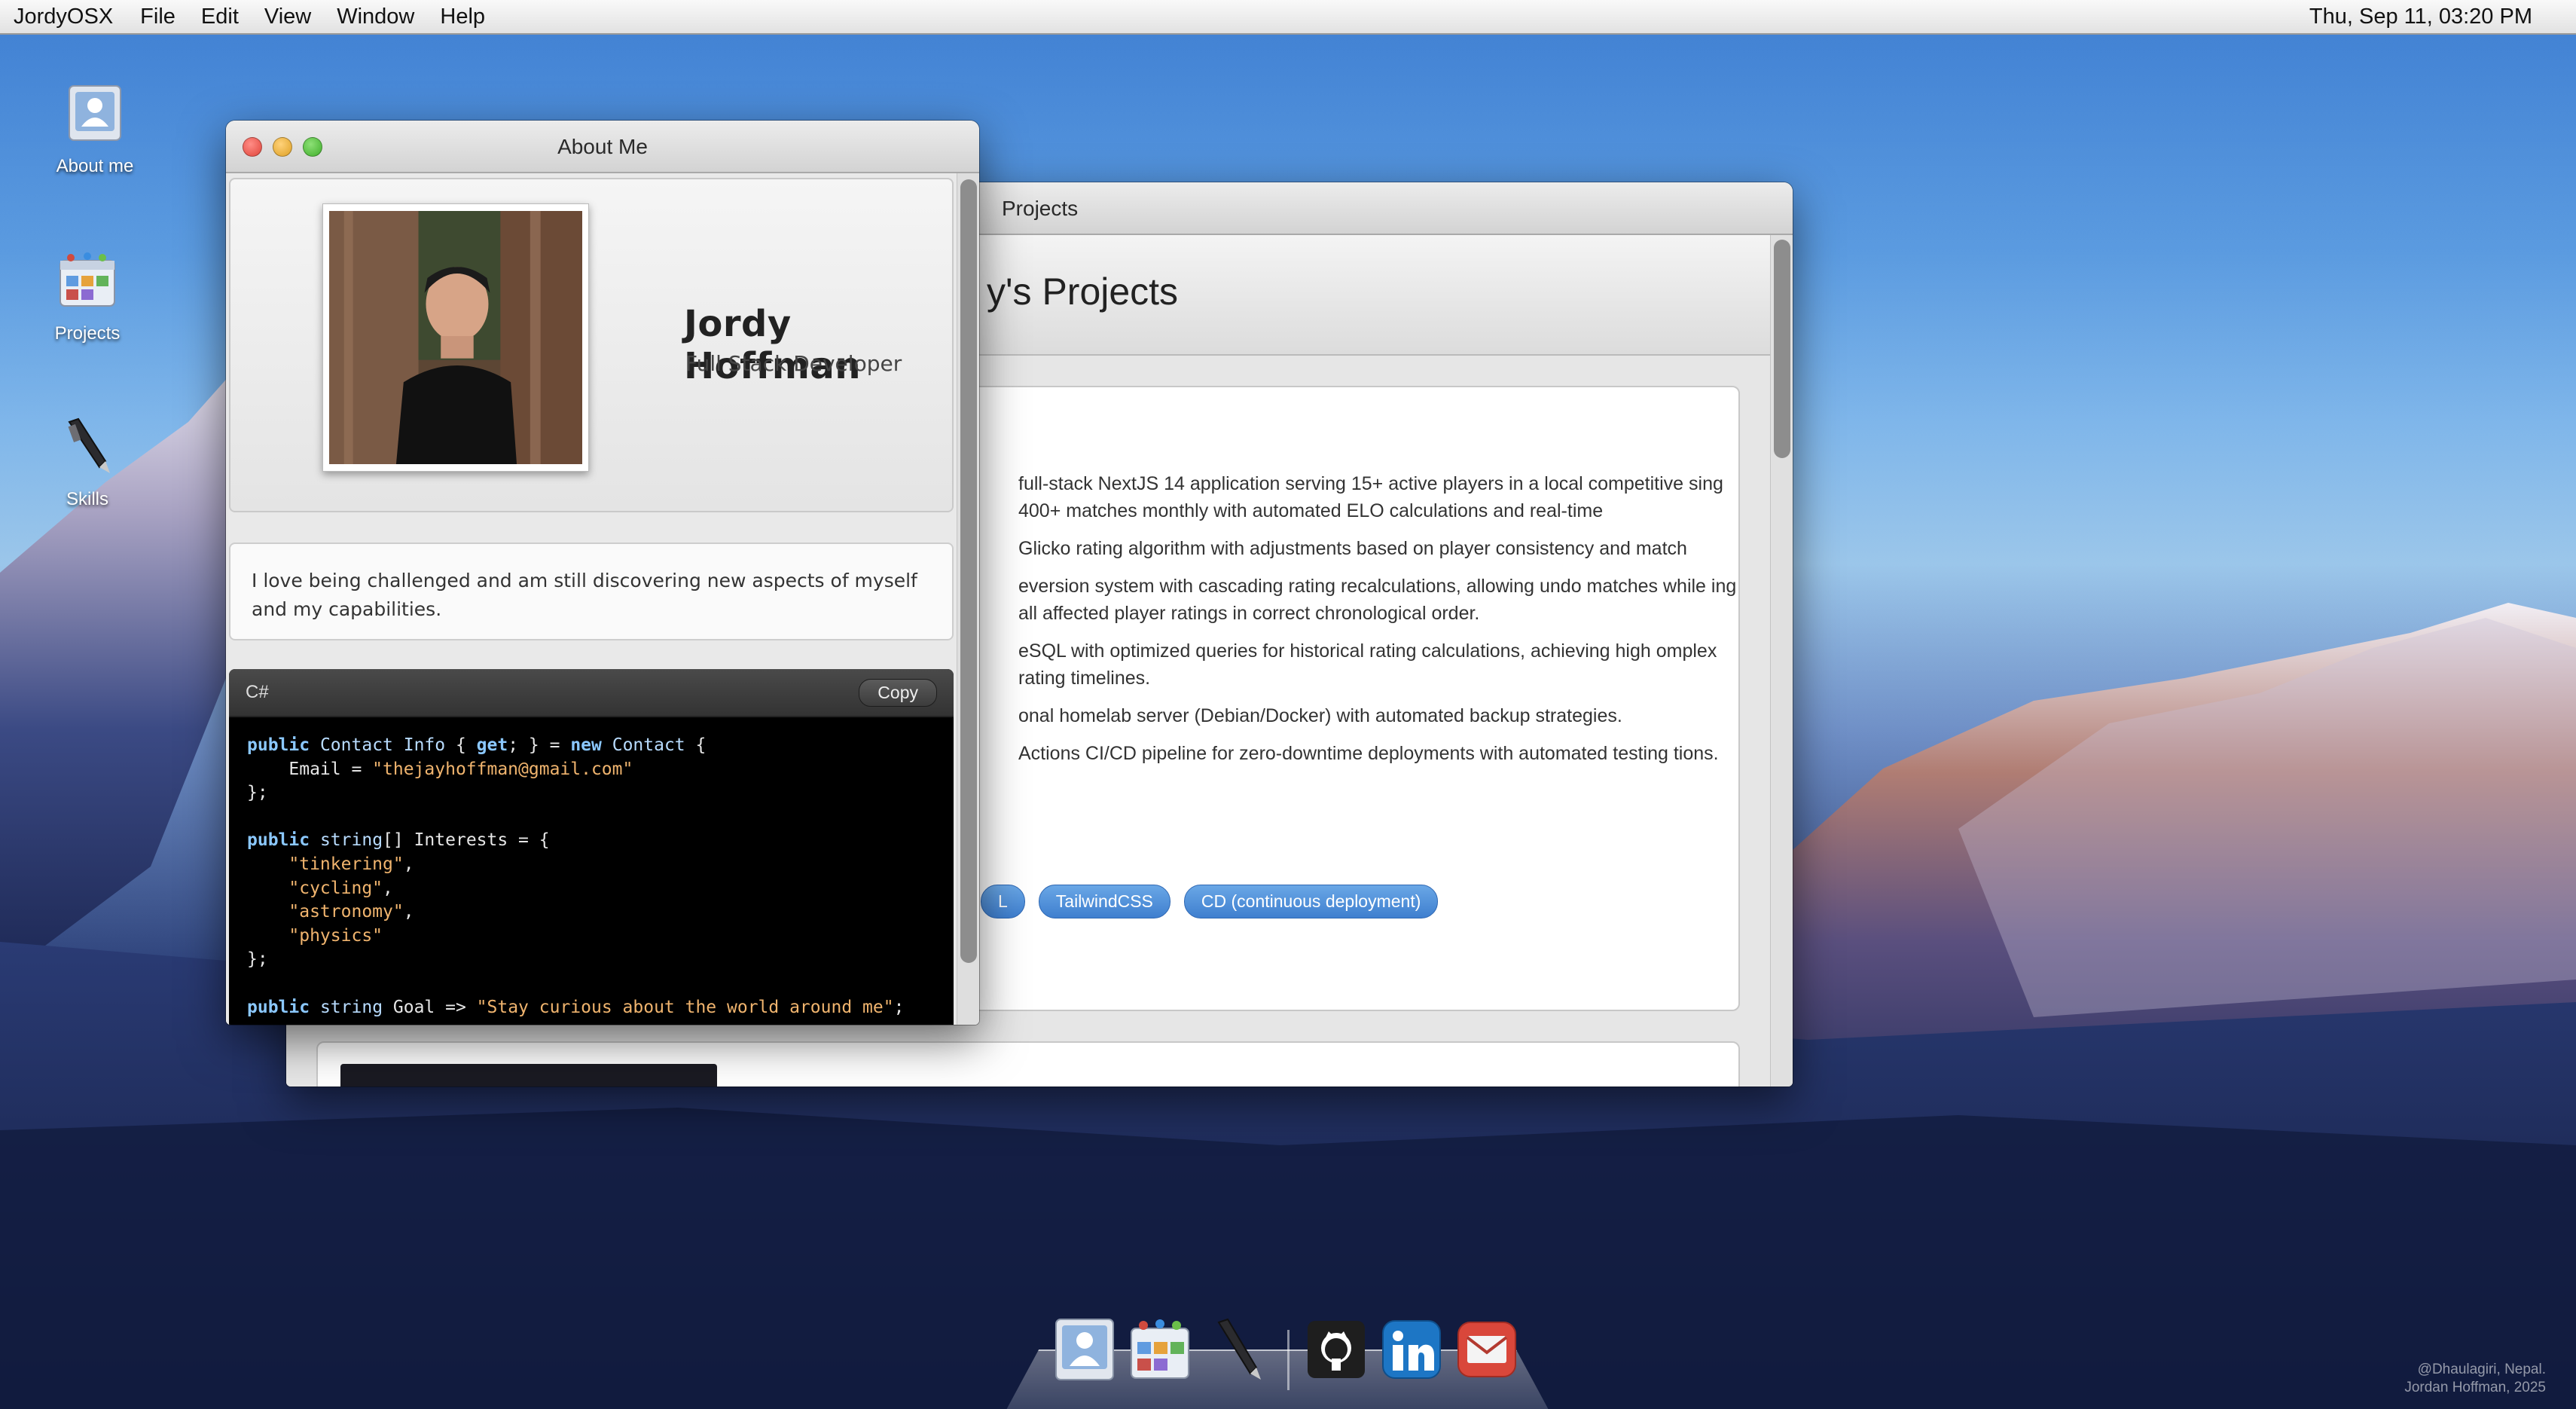 Image resolution: width=2576 pixels, height=1409 pixels. What do you see at coordinates (89, 445) in the screenshot?
I see `pen-tool-icon` at bounding box center [89, 445].